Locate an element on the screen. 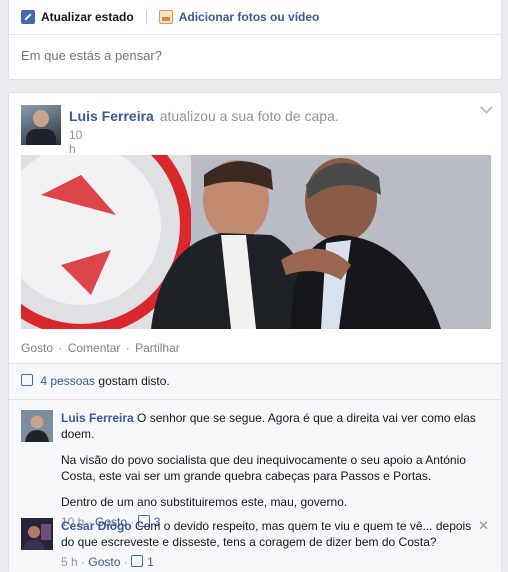 Image resolution: width=508 pixels, height=572 pixels. tab-add-photos-label: Adicionar fotos ou vídeo is located at coordinates (249, 17).